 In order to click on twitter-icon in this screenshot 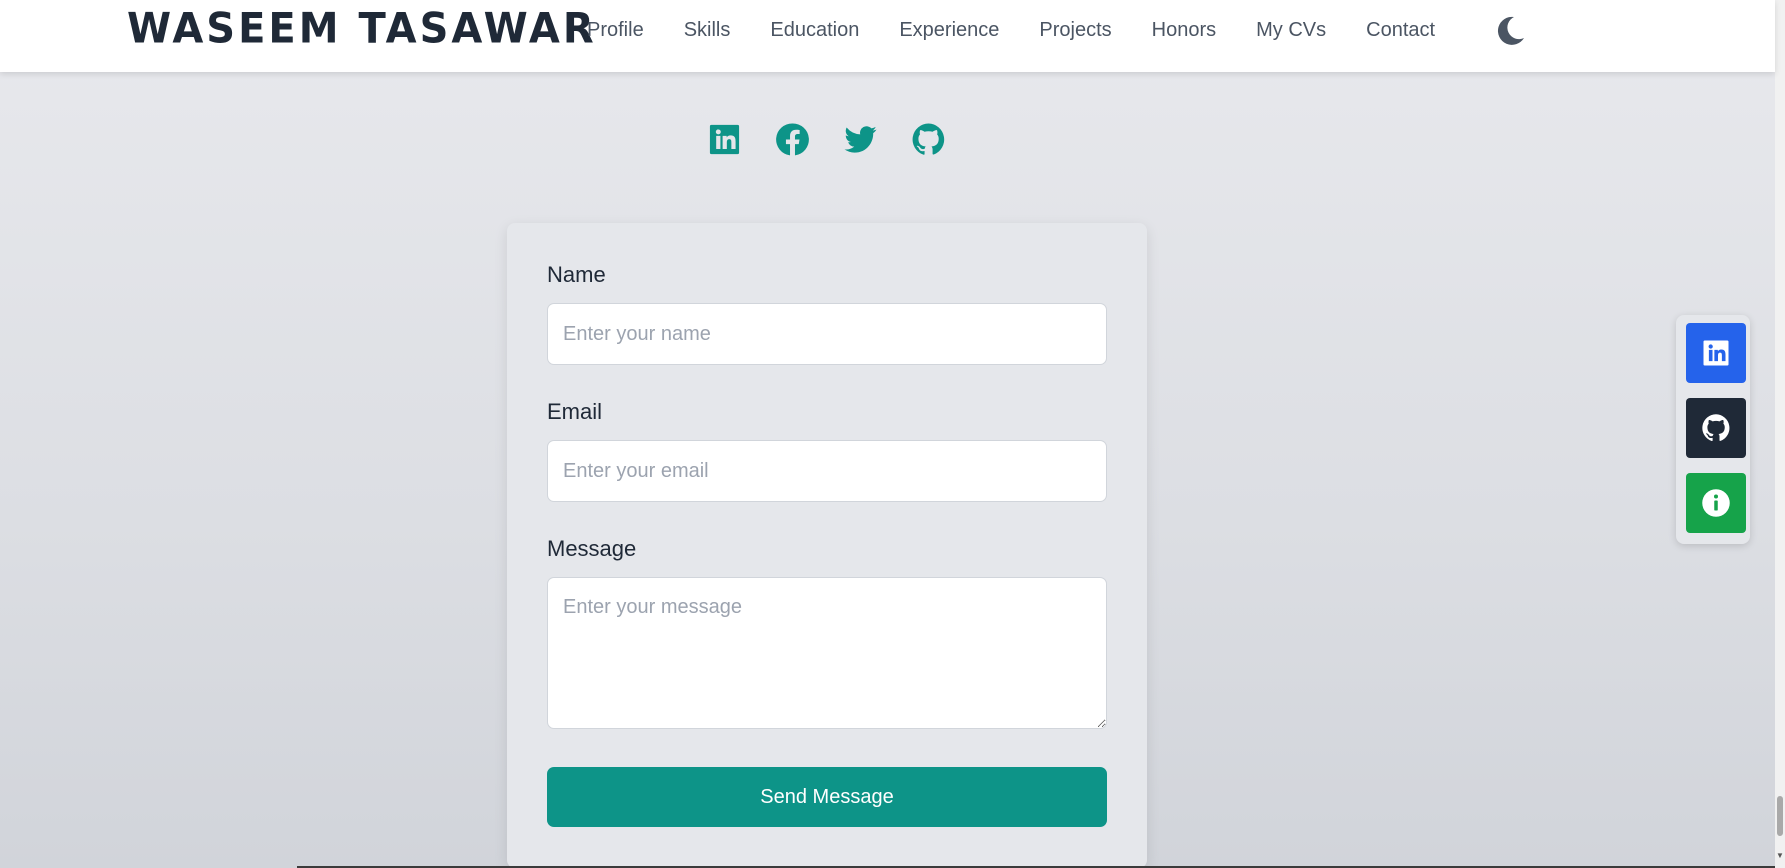, I will do `click(860, 139)`.